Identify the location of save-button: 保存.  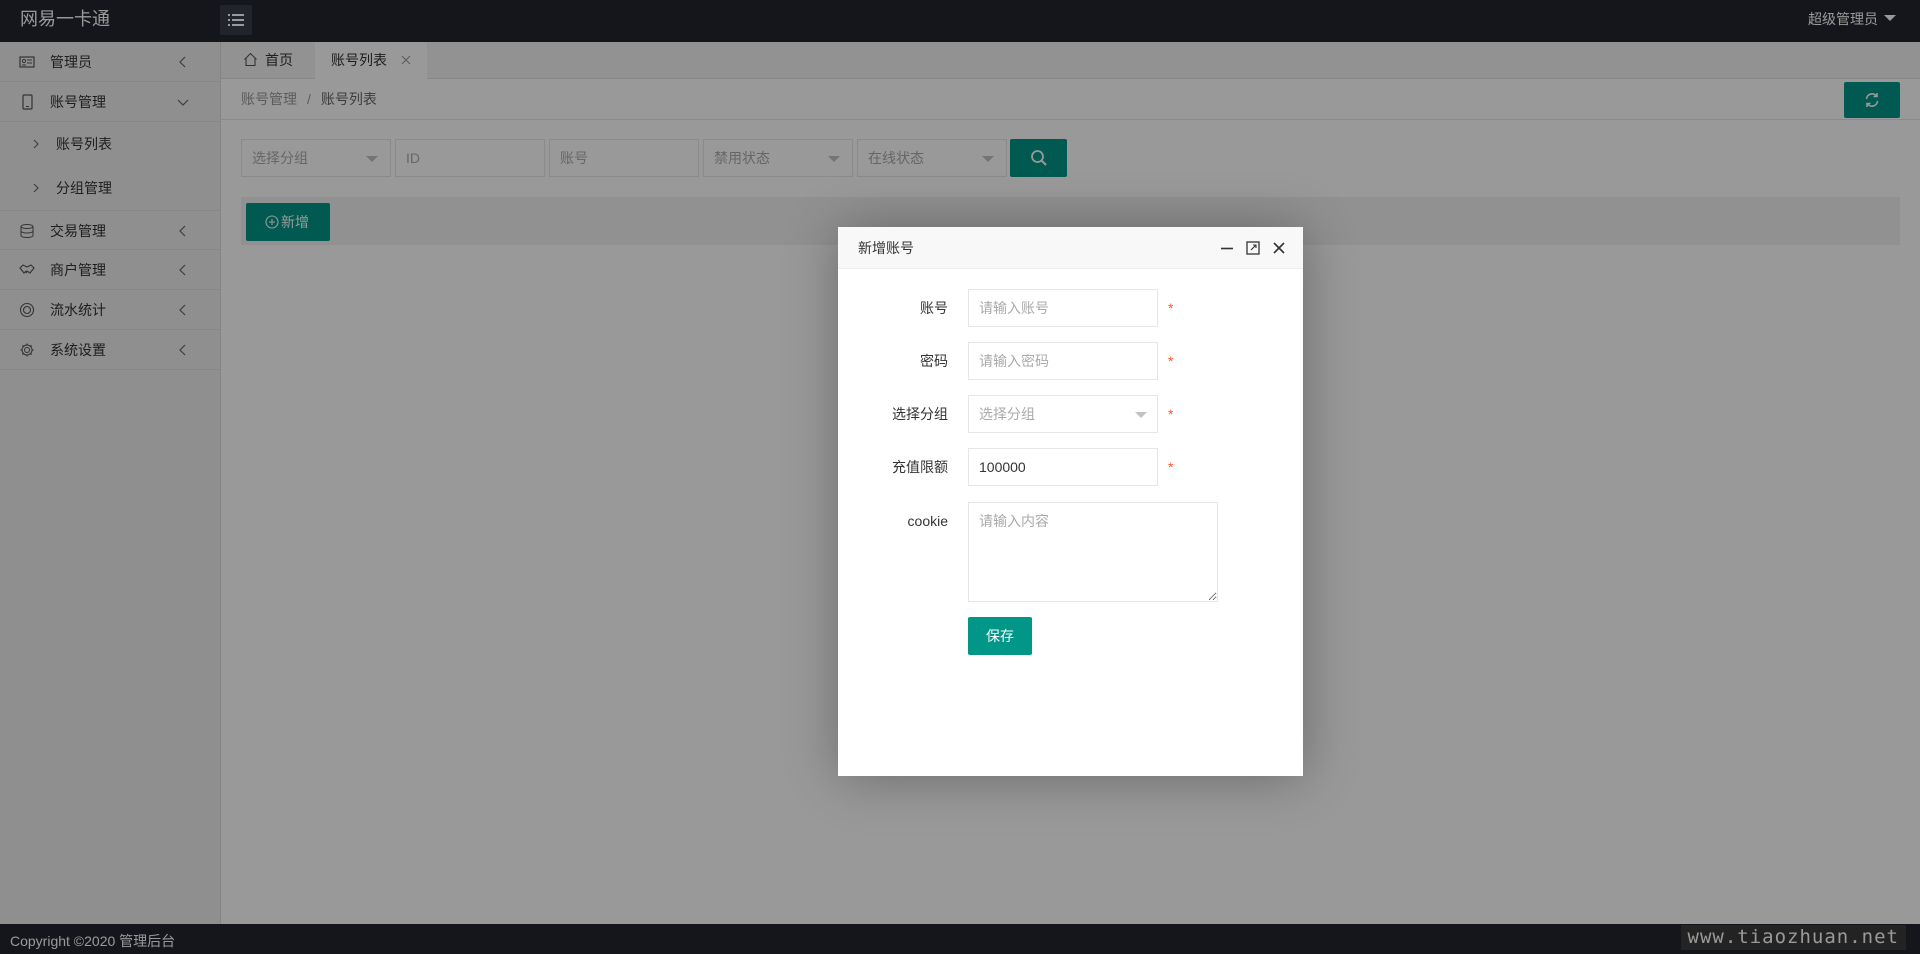
(1000, 636).